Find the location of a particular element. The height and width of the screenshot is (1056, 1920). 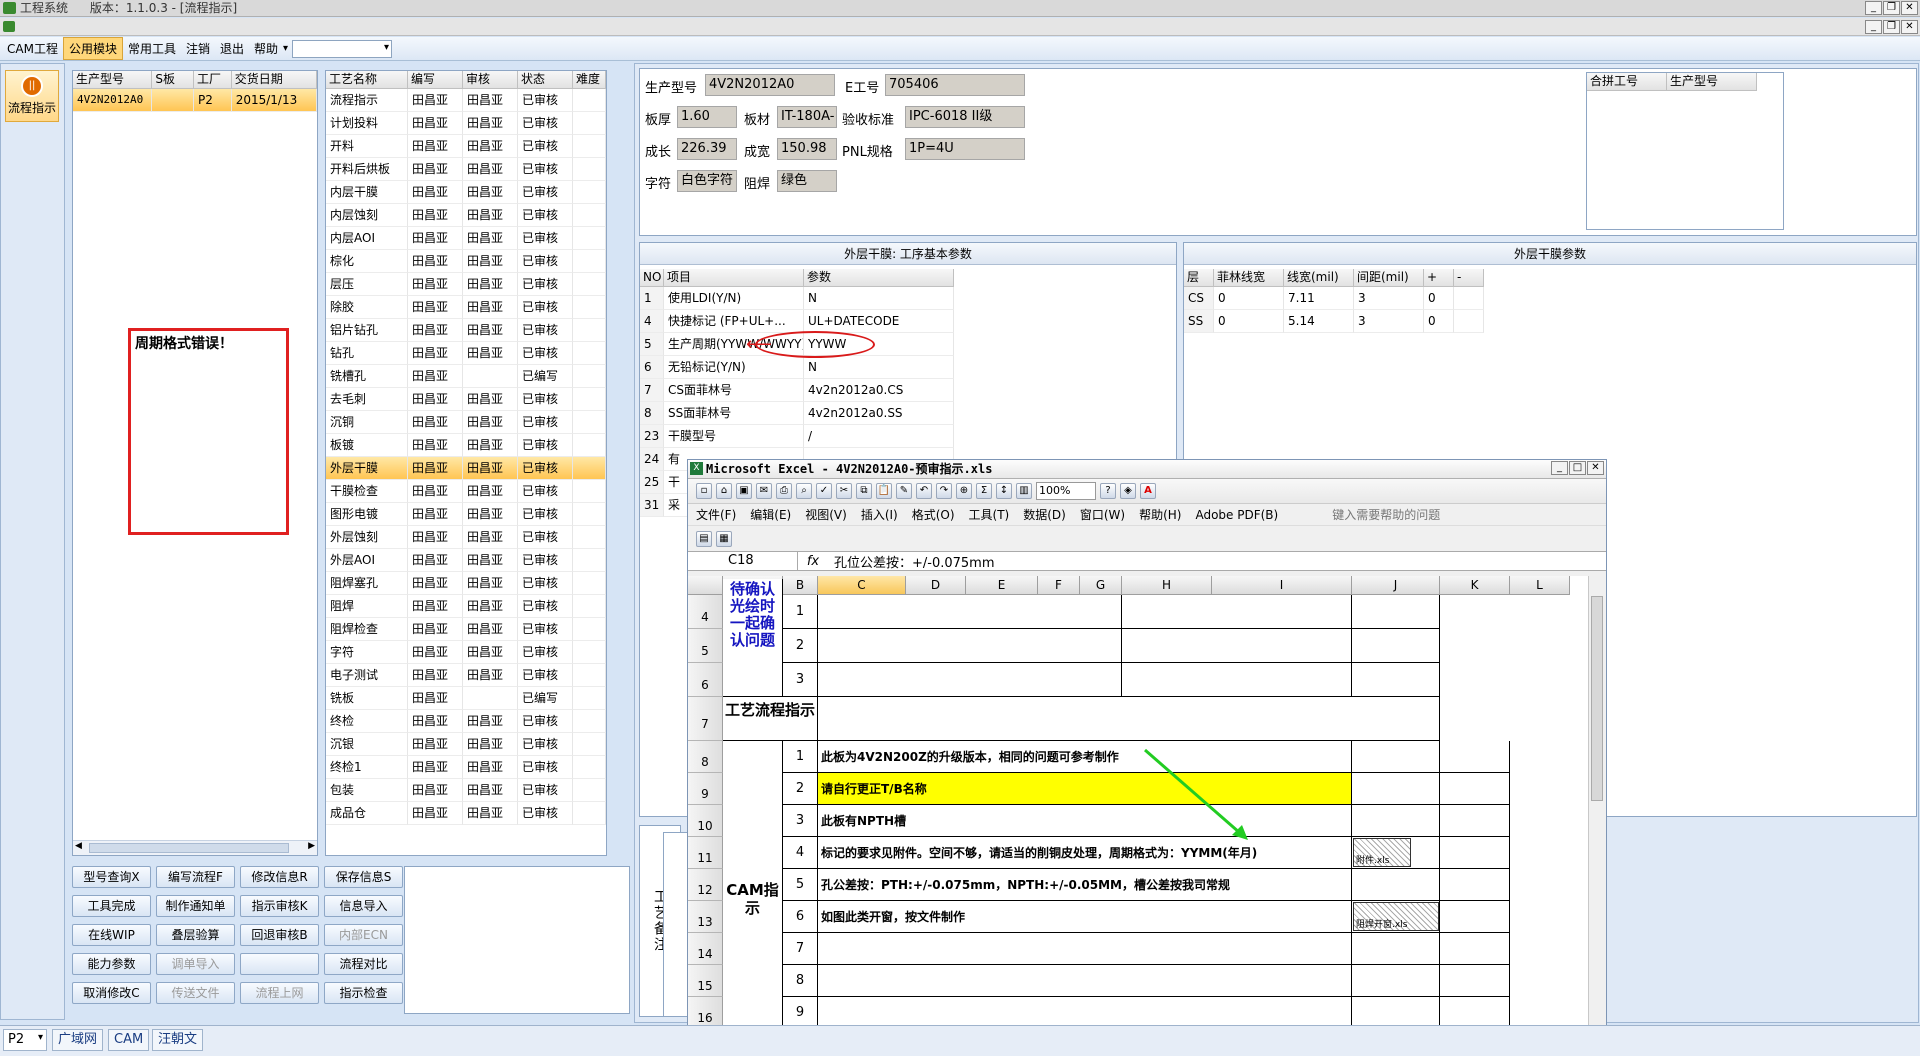

close-icon: ✕ is located at coordinates (1909, 8).